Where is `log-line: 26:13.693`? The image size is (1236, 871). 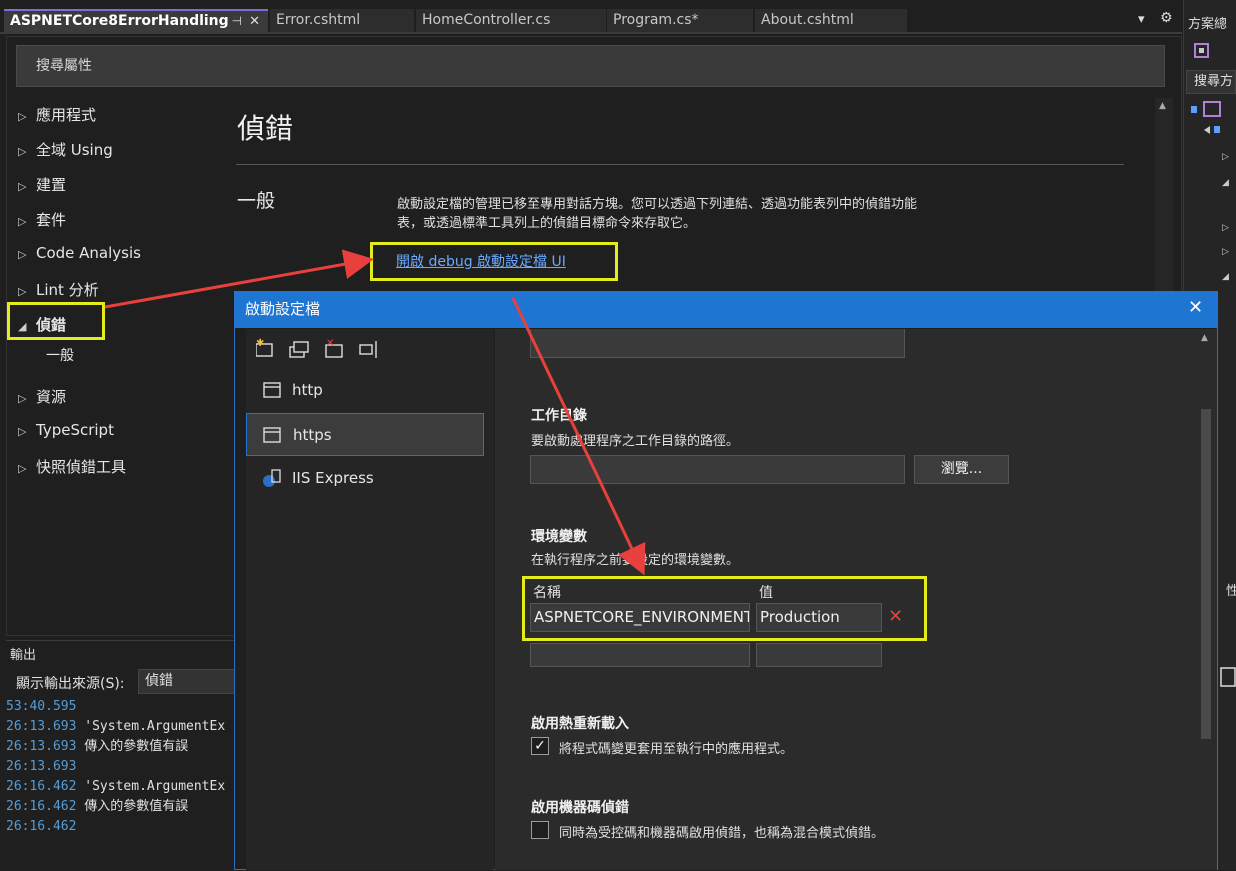 log-line: 26:13.693 is located at coordinates (120, 767).